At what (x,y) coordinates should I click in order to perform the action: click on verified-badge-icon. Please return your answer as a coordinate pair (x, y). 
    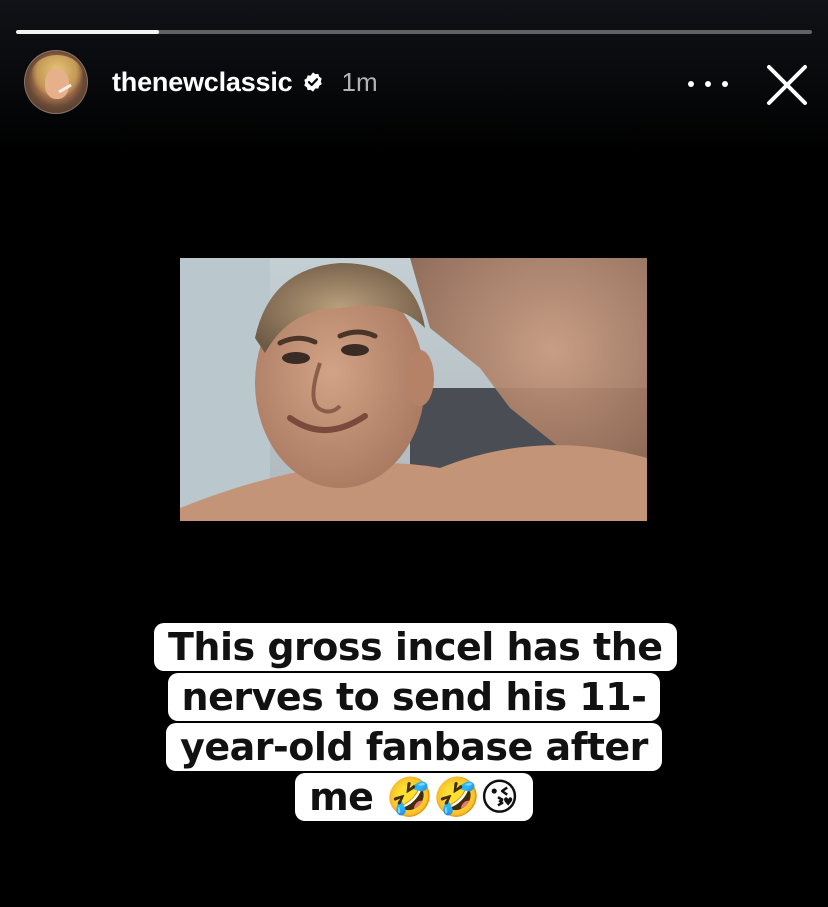
    Looking at the image, I should click on (312, 82).